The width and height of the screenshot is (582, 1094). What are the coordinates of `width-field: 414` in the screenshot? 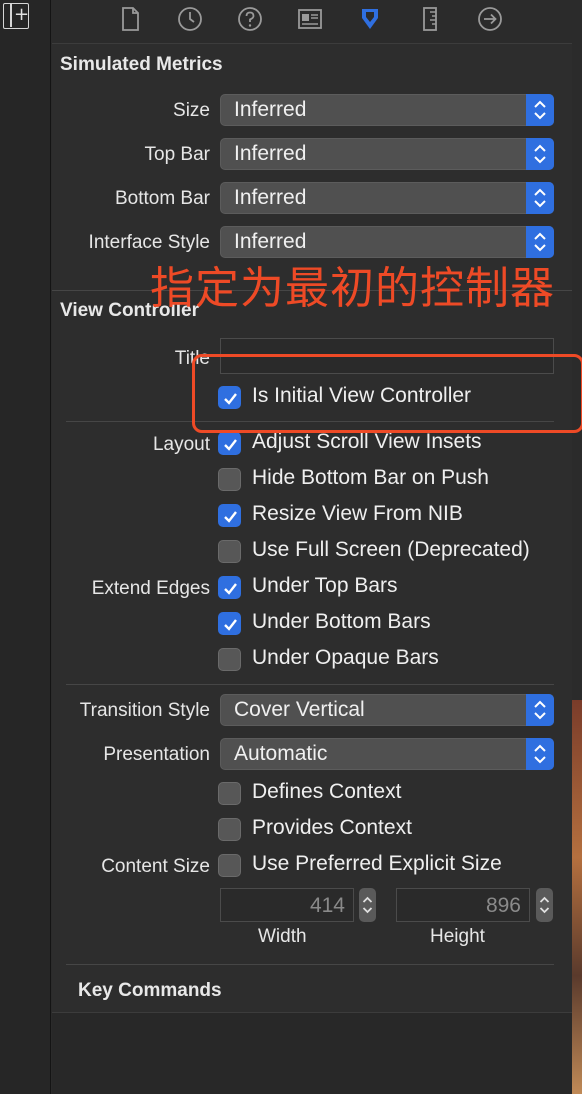 It's located at (287, 905).